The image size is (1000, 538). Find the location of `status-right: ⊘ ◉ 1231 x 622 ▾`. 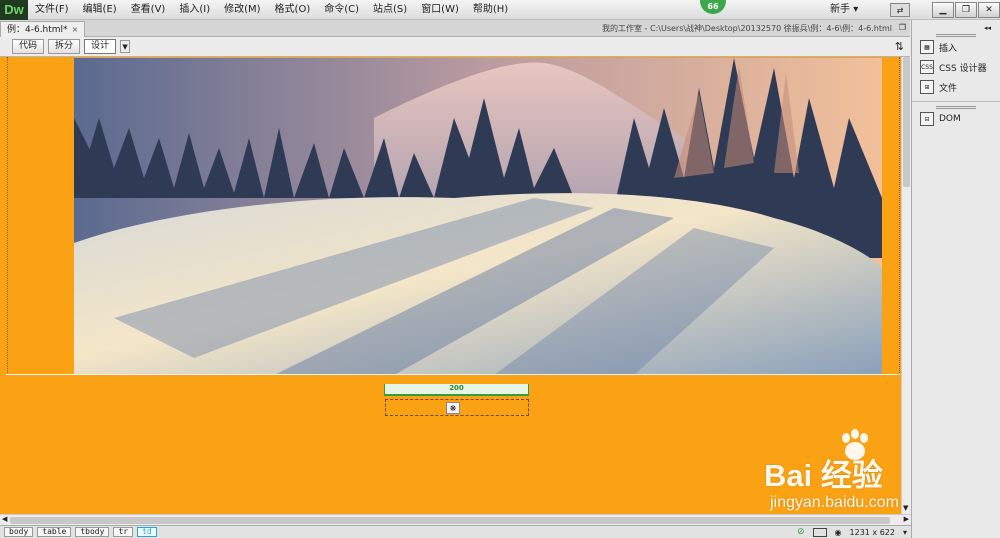

status-right: ⊘ ◉ 1231 x 622 ▾ is located at coordinates (852, 532).